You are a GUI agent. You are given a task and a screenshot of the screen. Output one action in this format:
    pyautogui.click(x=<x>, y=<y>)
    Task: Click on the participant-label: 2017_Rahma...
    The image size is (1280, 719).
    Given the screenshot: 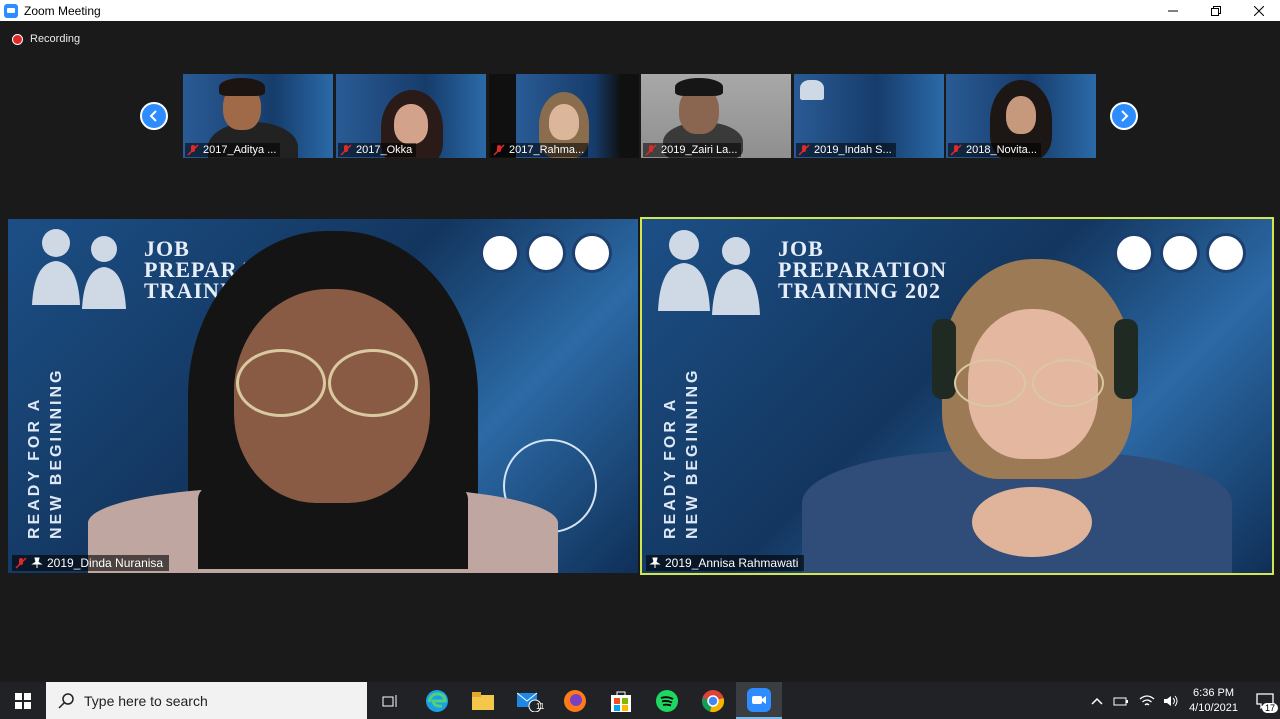 What is the action you would take?
    pyautogui.click(x=540, y=150)
    